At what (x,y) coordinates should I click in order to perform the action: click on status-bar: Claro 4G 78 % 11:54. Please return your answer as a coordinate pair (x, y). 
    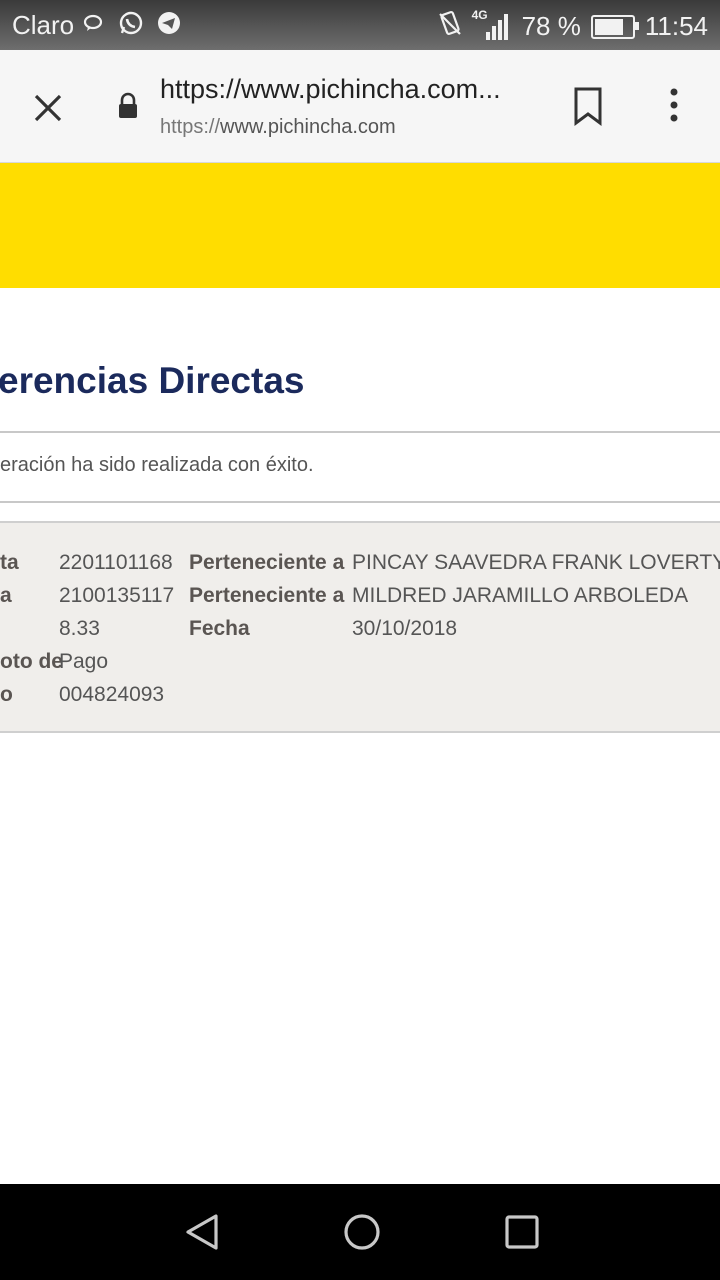
    Looking at the image, I should click on (360, 25).